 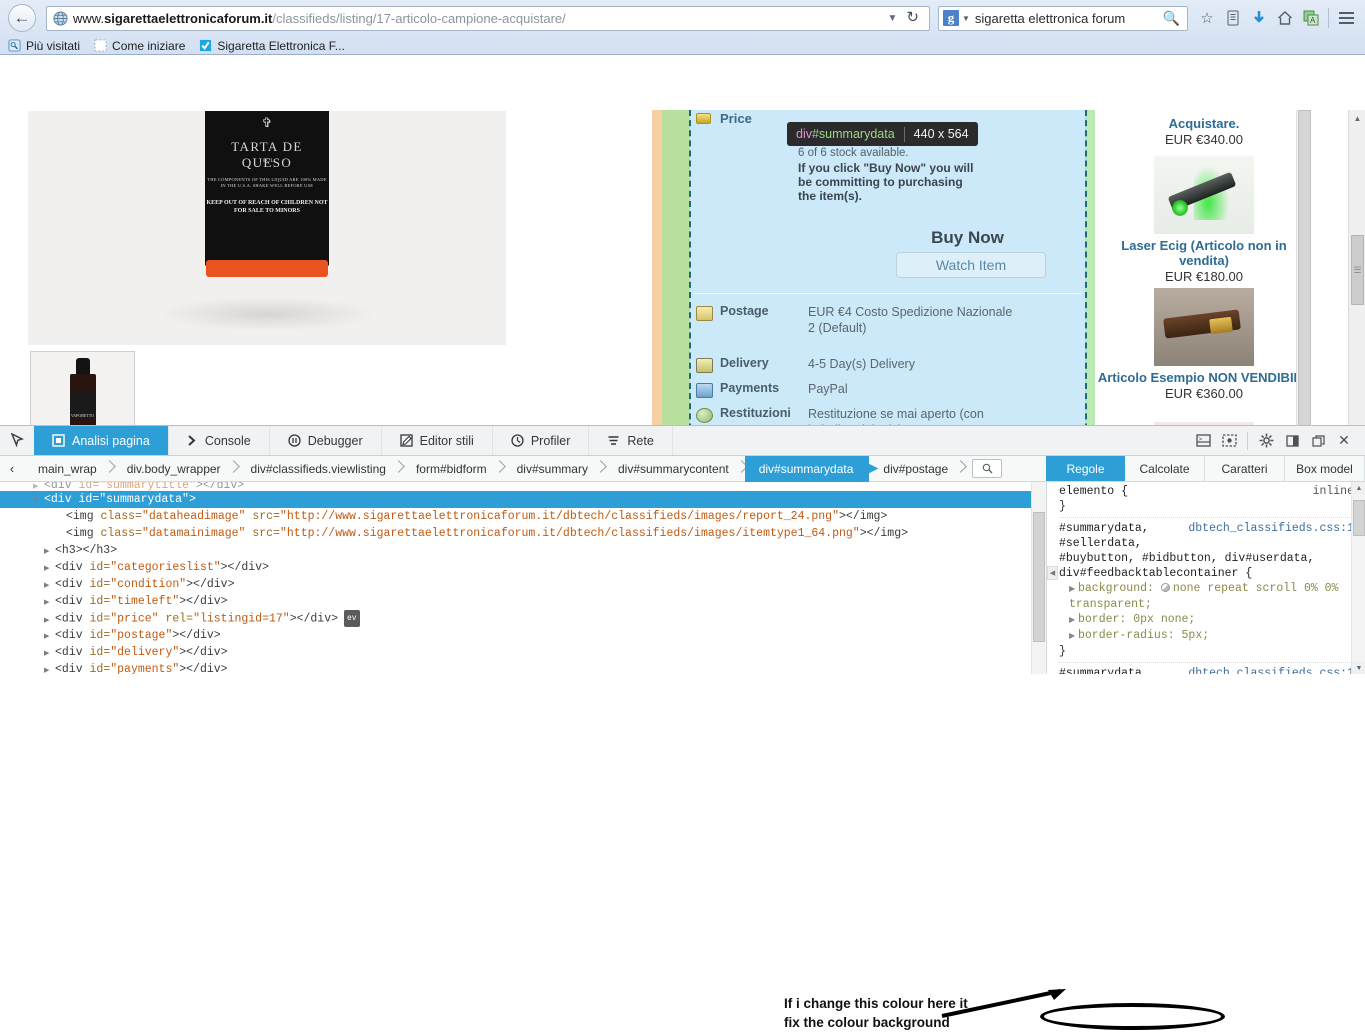 I want to click on page-scrollbar-thumb: ☰, so click(x=1357, y=270).